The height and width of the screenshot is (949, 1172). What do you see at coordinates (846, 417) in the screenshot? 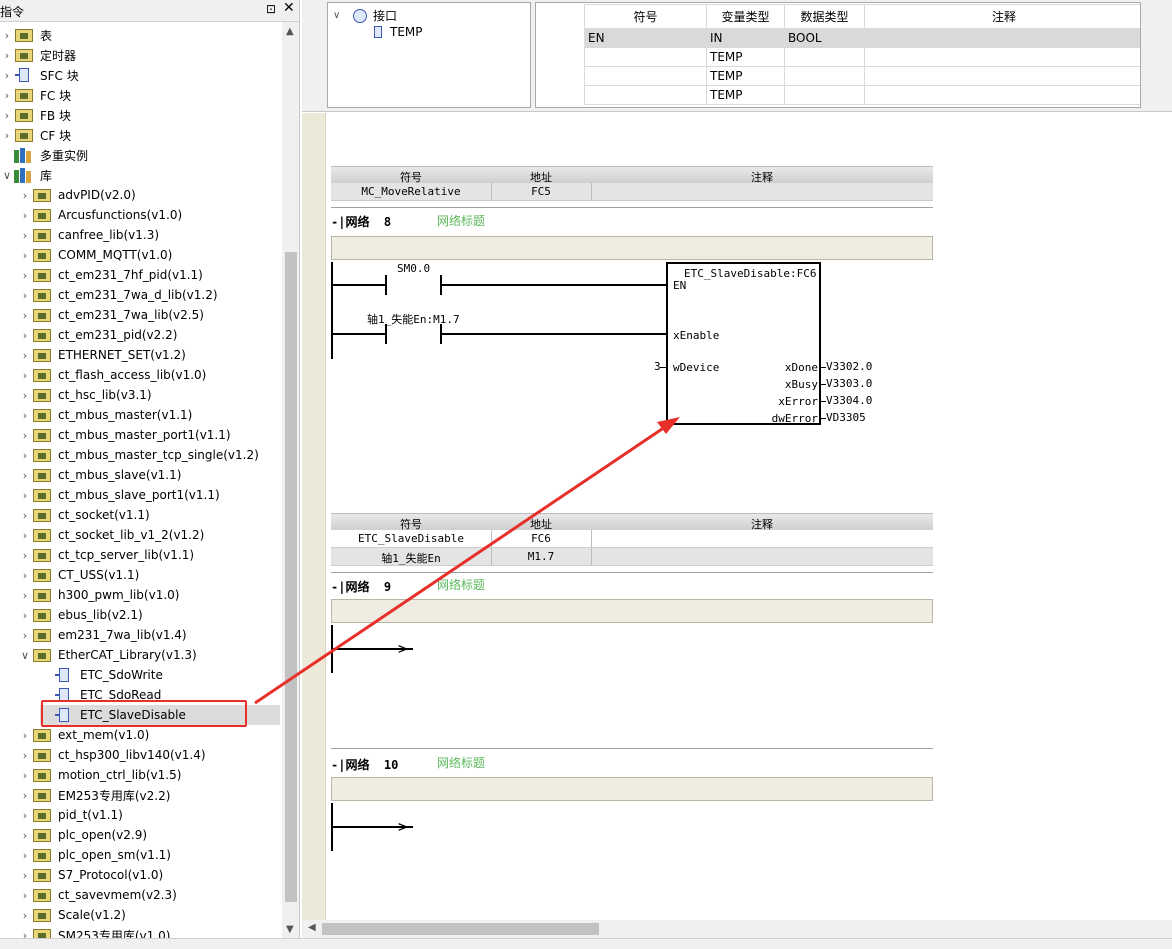
I see `output-dwerror-value: VD3305` at bounding box center [846, 417].